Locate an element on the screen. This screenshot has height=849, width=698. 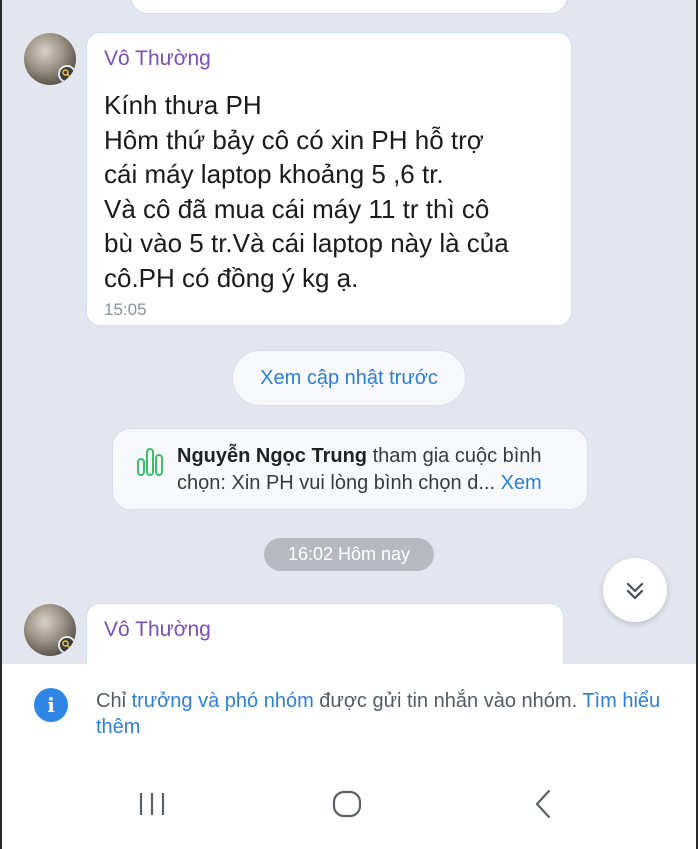
date-separator: 16:02 Hôm nay is located at coordinates (349, 554).